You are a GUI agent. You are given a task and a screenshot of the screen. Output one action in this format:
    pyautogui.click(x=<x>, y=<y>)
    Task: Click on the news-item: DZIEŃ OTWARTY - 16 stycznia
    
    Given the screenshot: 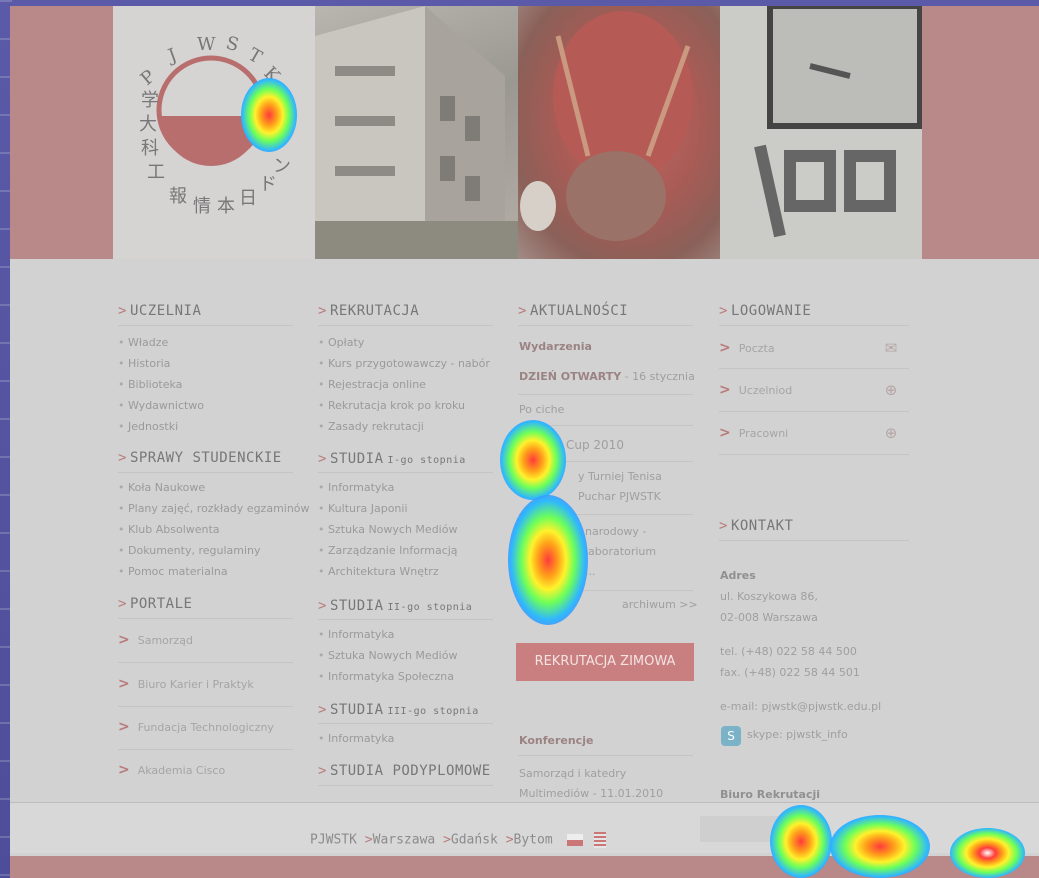 What is the action you would take?
    pyautogui.click(x=607, y=376)
    